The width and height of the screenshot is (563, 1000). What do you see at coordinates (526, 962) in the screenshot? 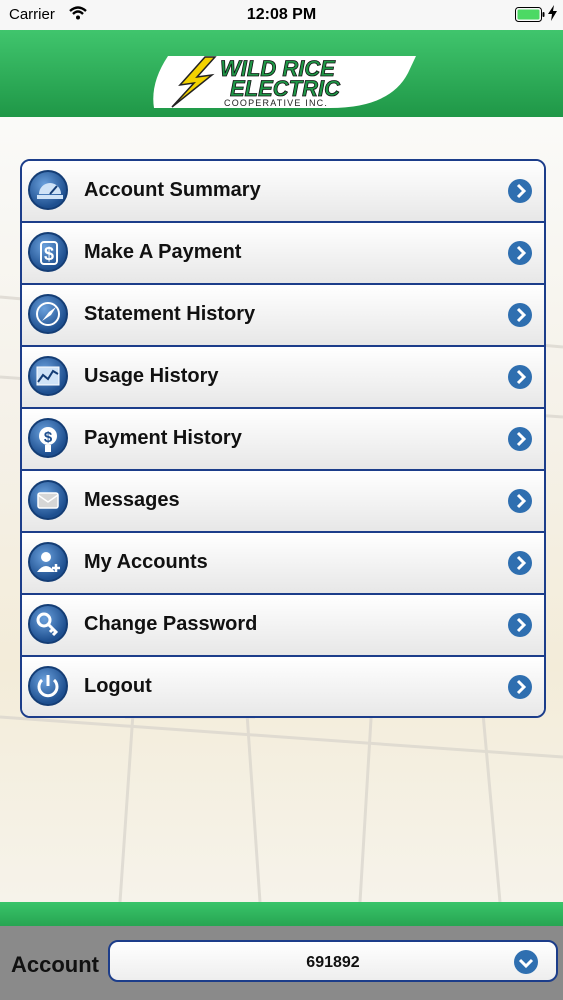
I see `chevron-down-icon` at bounding box center [526, 962].